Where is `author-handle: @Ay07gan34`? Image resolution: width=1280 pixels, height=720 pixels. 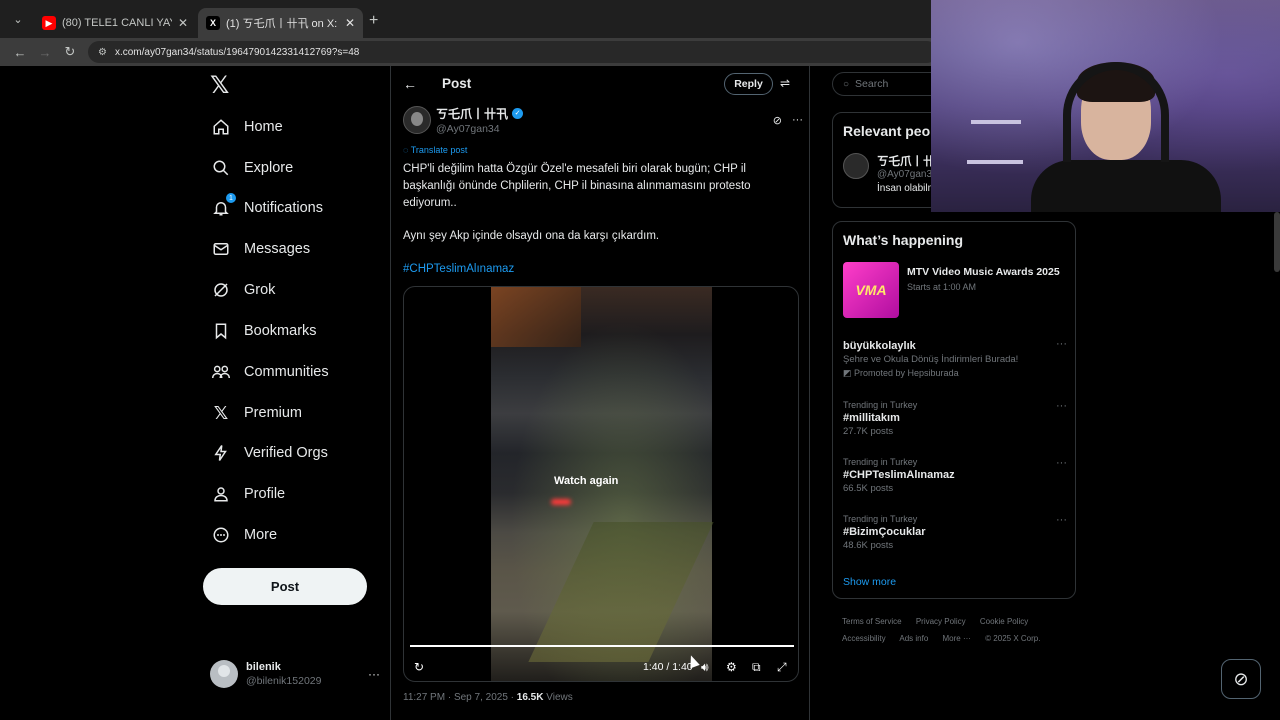 author-handle: @Ay07gan34 is located at coordinates (479, 129).